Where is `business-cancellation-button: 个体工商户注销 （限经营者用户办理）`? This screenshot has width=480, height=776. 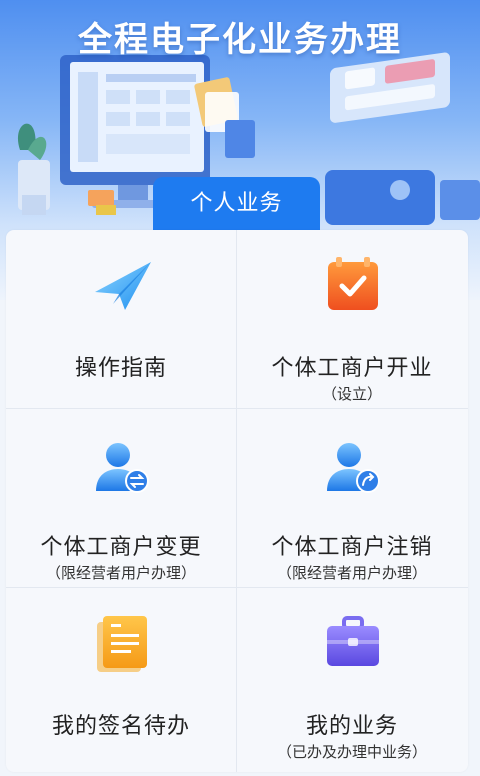 business-cancellation-button: 个体工商户注销 （限经营者用户办理） is located at coordinates (352, 498).